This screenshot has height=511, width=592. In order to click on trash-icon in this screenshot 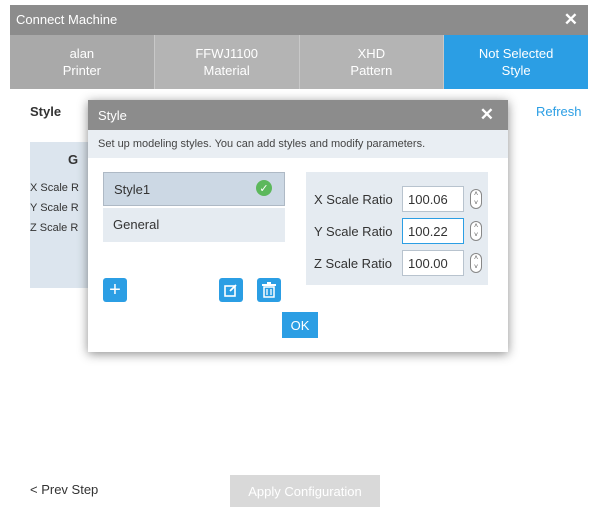, I will do `click(269, 290)`.